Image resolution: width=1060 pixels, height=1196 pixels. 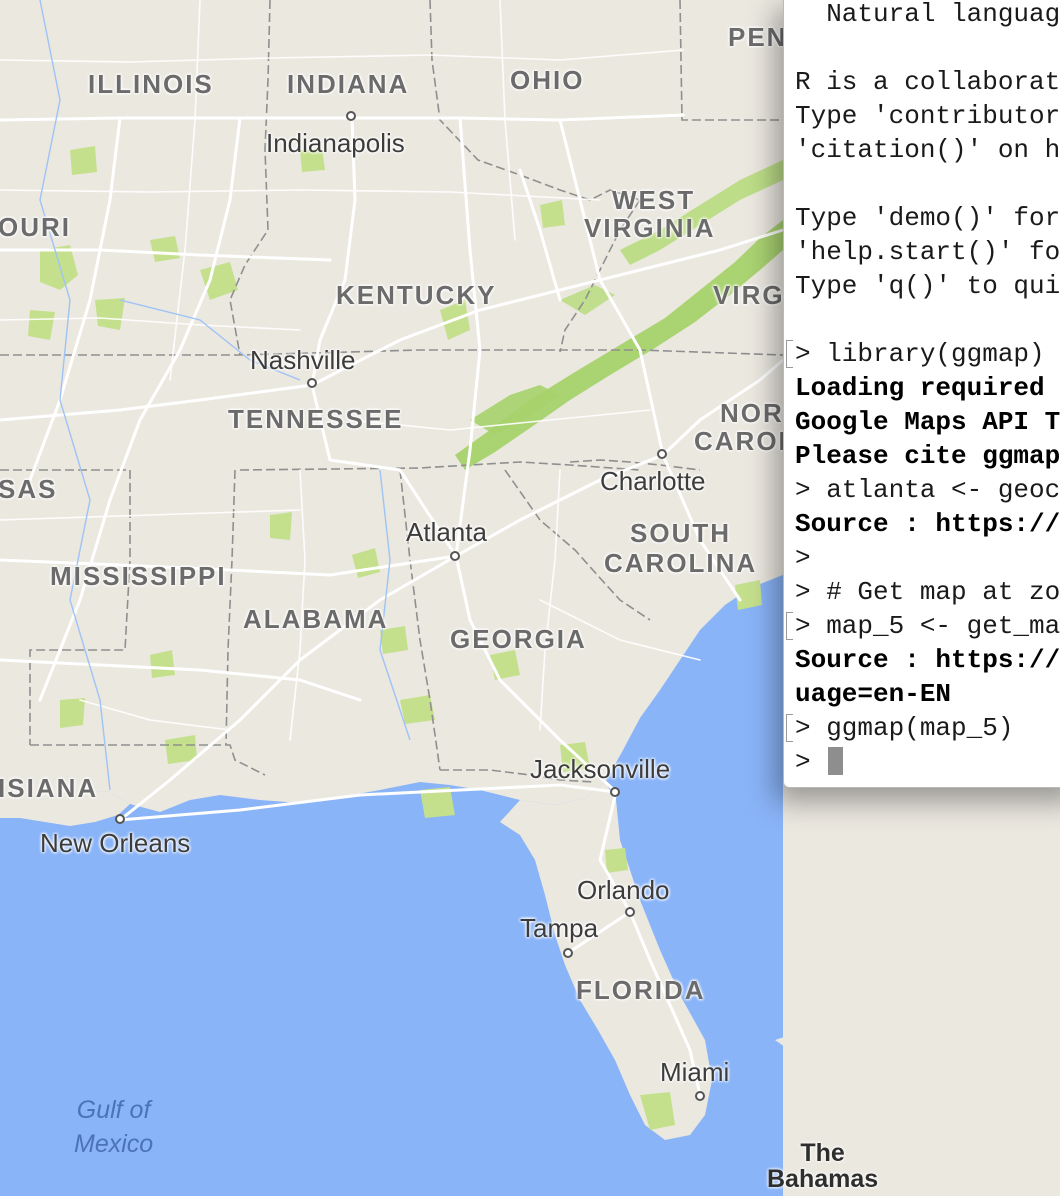 I want to click on state-label-virginia: VIRG, so click(x=749, y=295).